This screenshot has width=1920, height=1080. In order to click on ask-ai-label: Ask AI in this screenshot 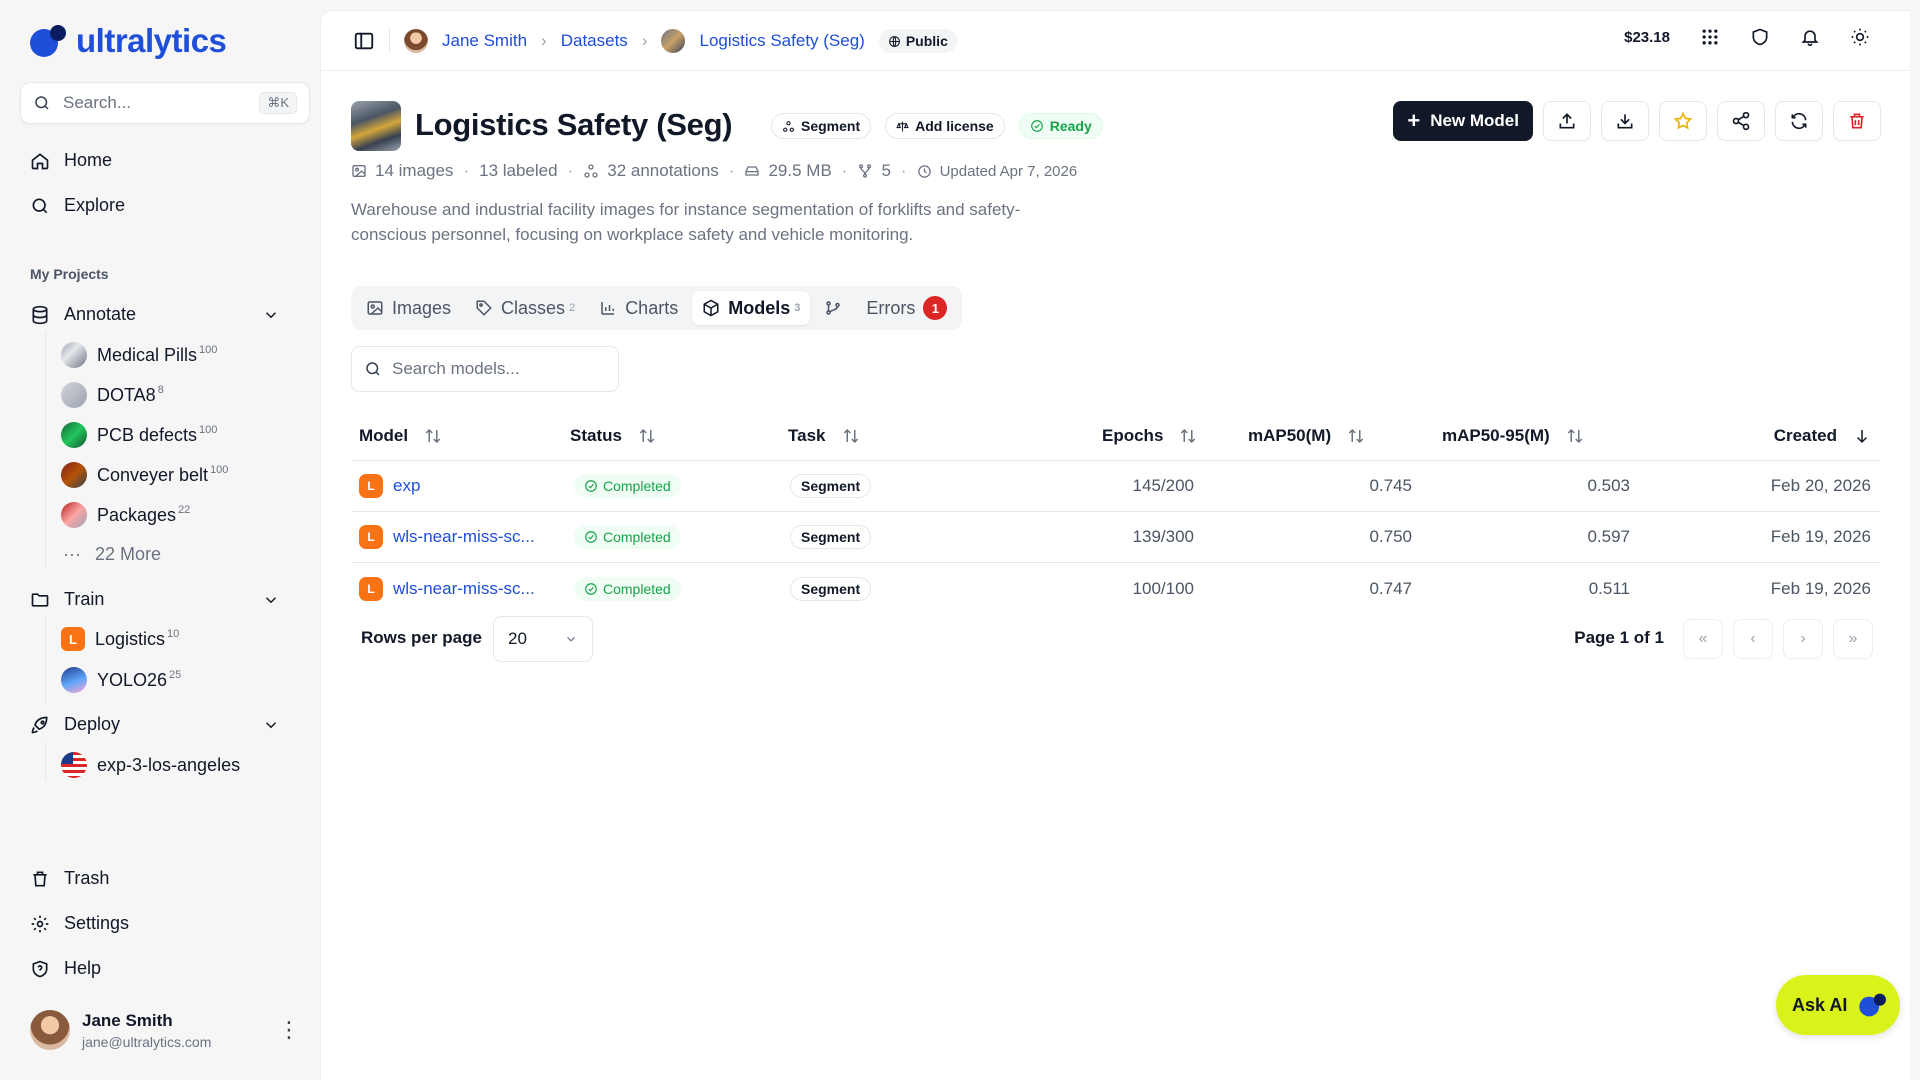, I will do `click(1820, 1004)`.